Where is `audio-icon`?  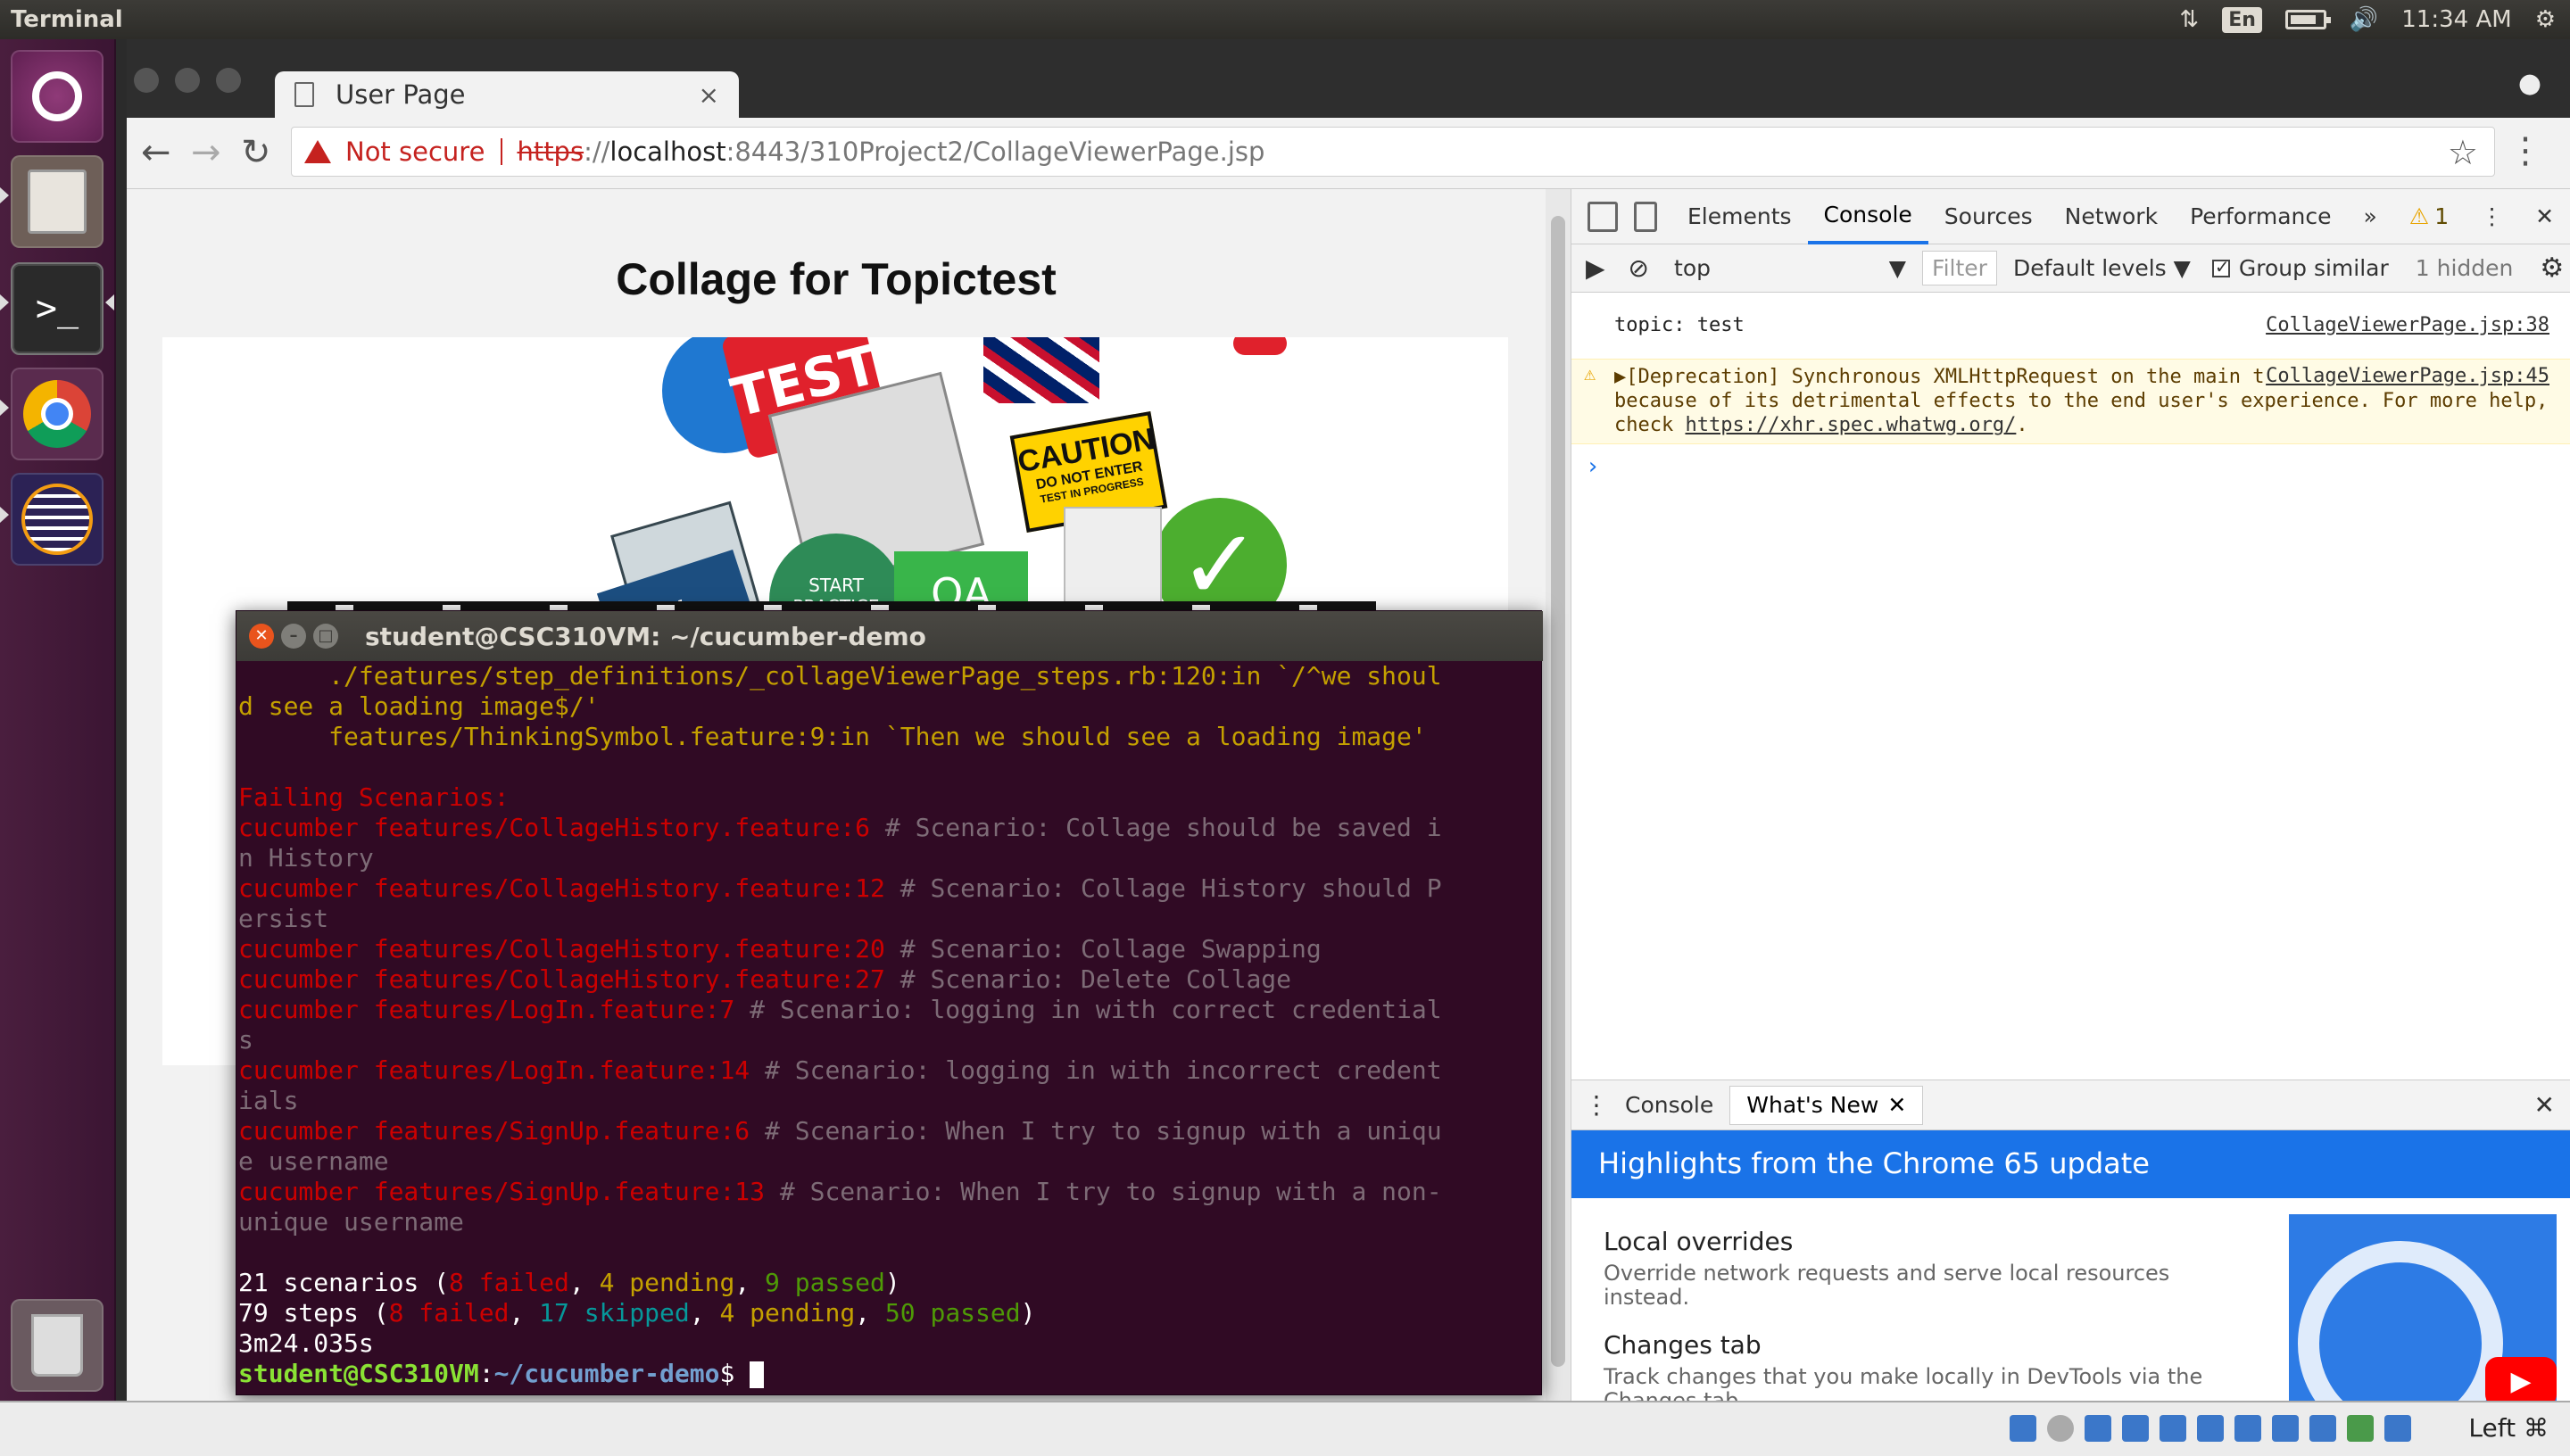
audio-icon is located at coordinates (2098, 1428).